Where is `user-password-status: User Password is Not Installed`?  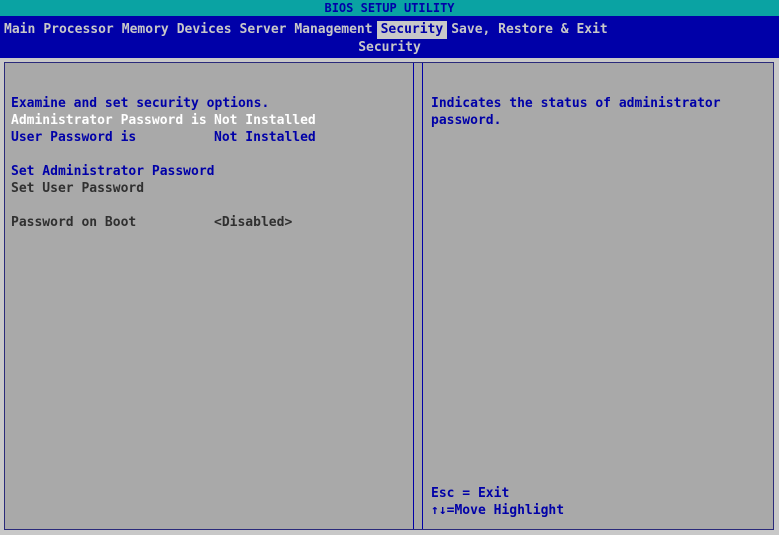 user-password-status: User Password is Not Installed is located at coordinates (211, 137).